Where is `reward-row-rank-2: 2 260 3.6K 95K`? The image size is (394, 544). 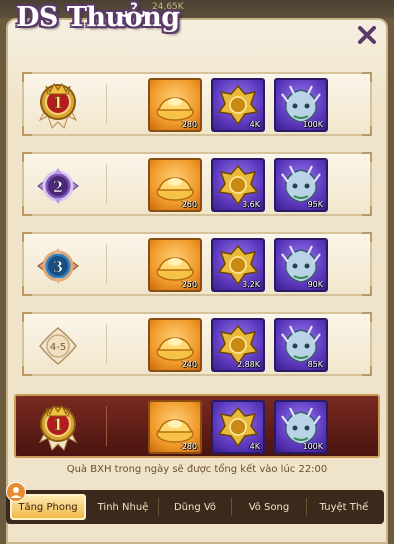
reward-row-rank-2: 2 260 3.6K 95K is located at coordinates (197, 184).